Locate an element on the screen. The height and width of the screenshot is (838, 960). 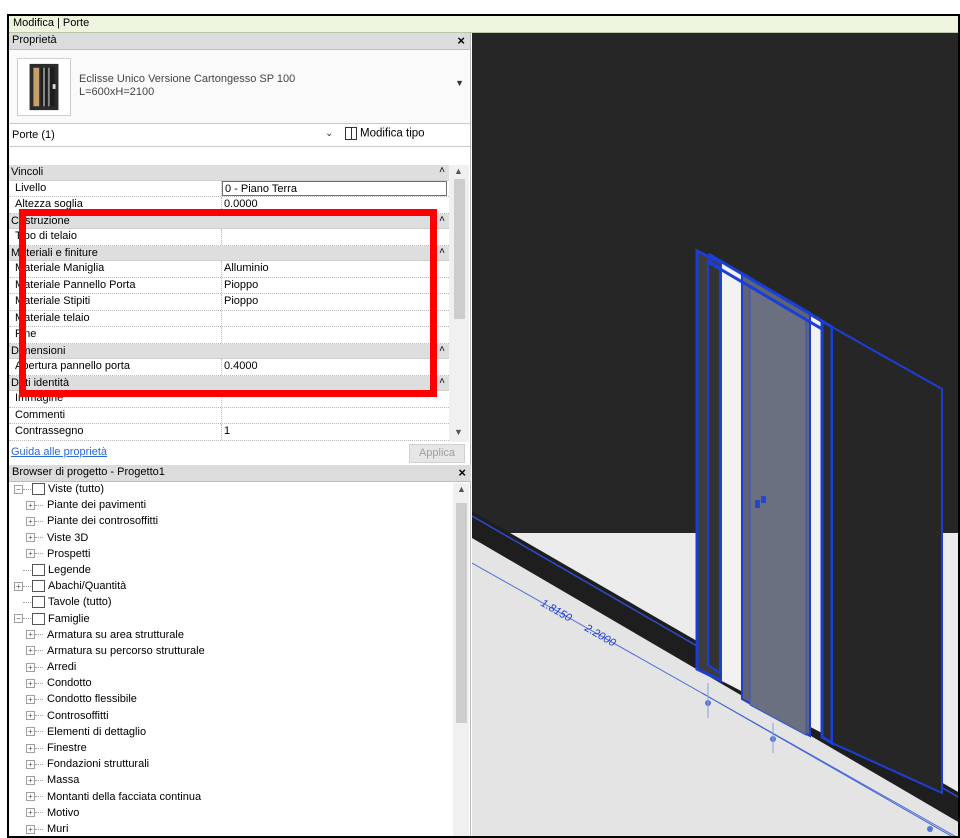
tree-item: + Piante dei controsoffitti is located at coordinates (229, 523).